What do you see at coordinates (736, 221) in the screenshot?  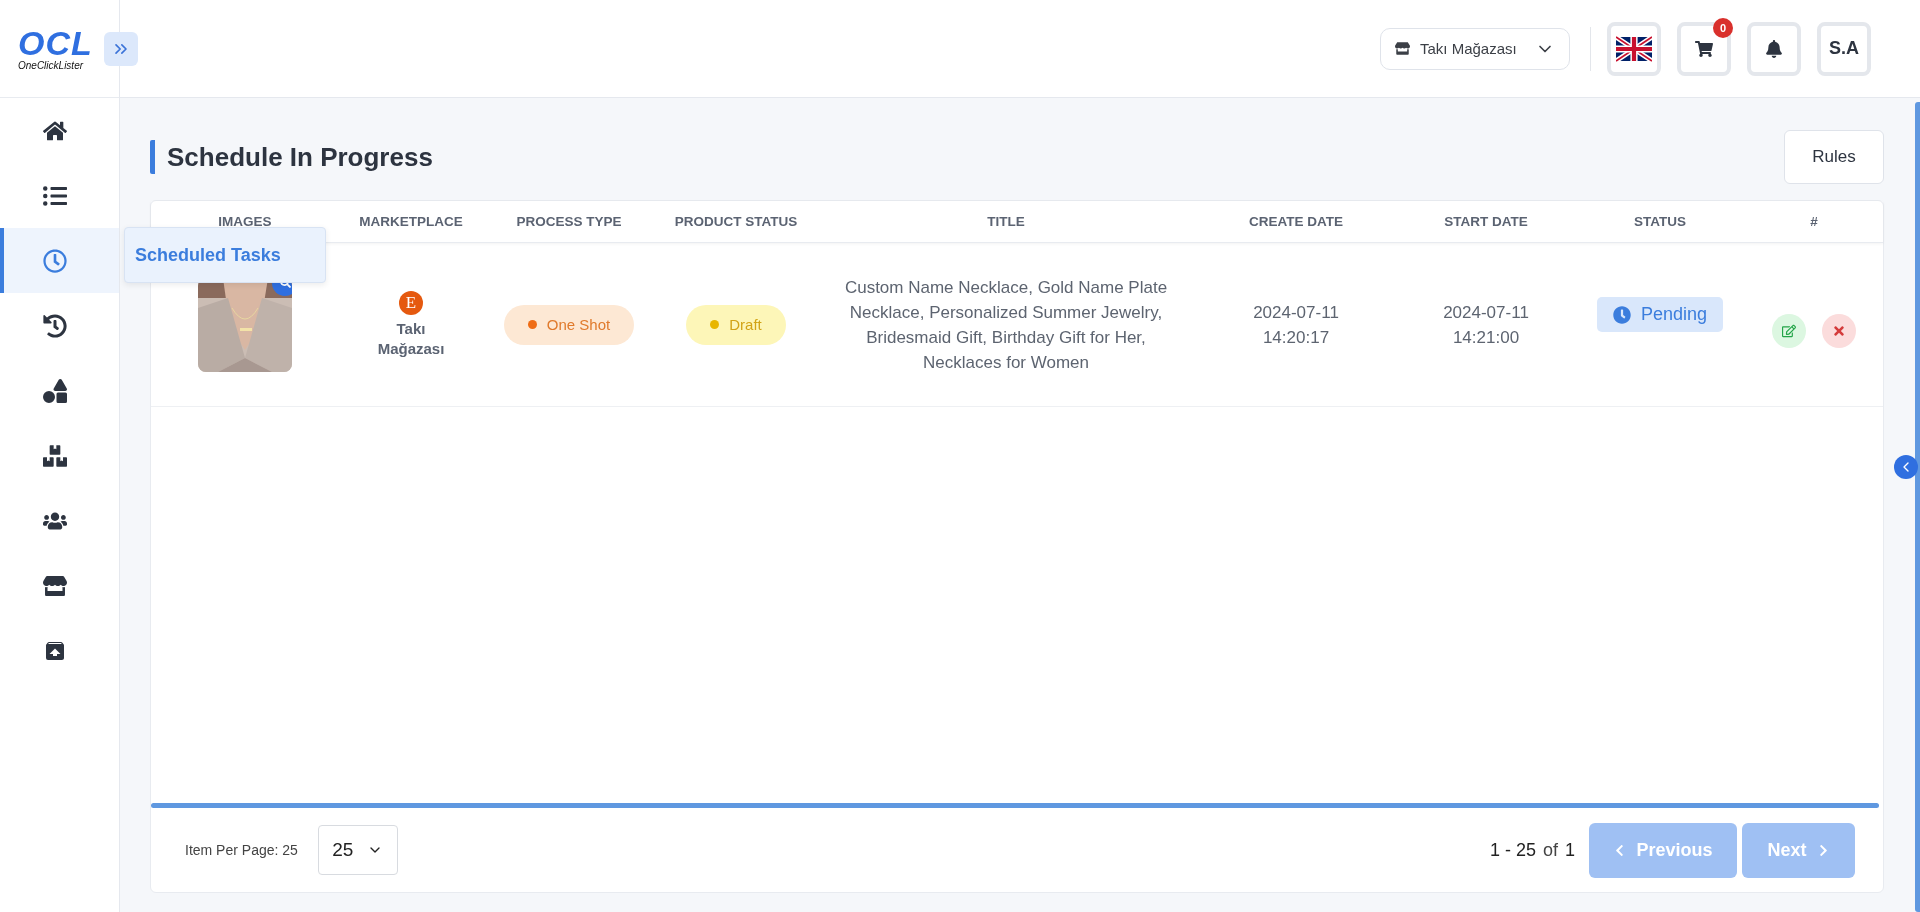 I see `column-header: PRODUCT STATUS` at bounding box center [736, 221].